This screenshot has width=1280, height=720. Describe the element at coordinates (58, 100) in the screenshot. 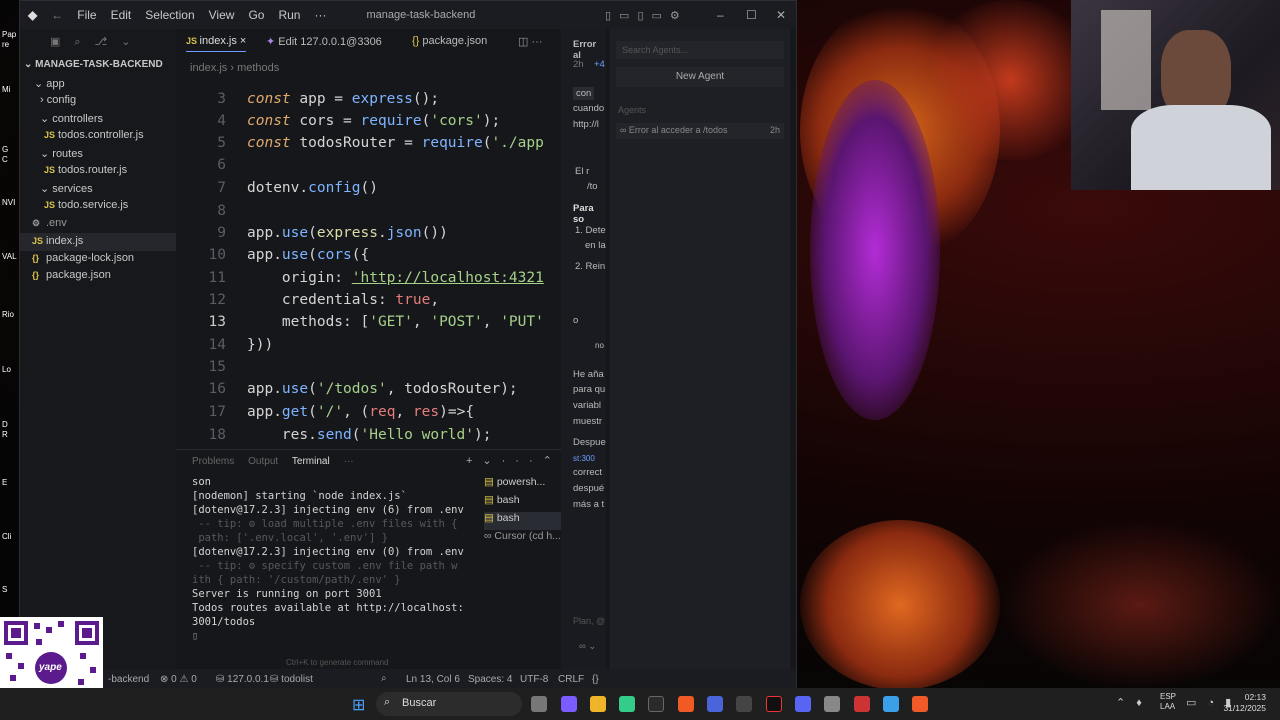

I see `tree-folder-config: › config` at that location.